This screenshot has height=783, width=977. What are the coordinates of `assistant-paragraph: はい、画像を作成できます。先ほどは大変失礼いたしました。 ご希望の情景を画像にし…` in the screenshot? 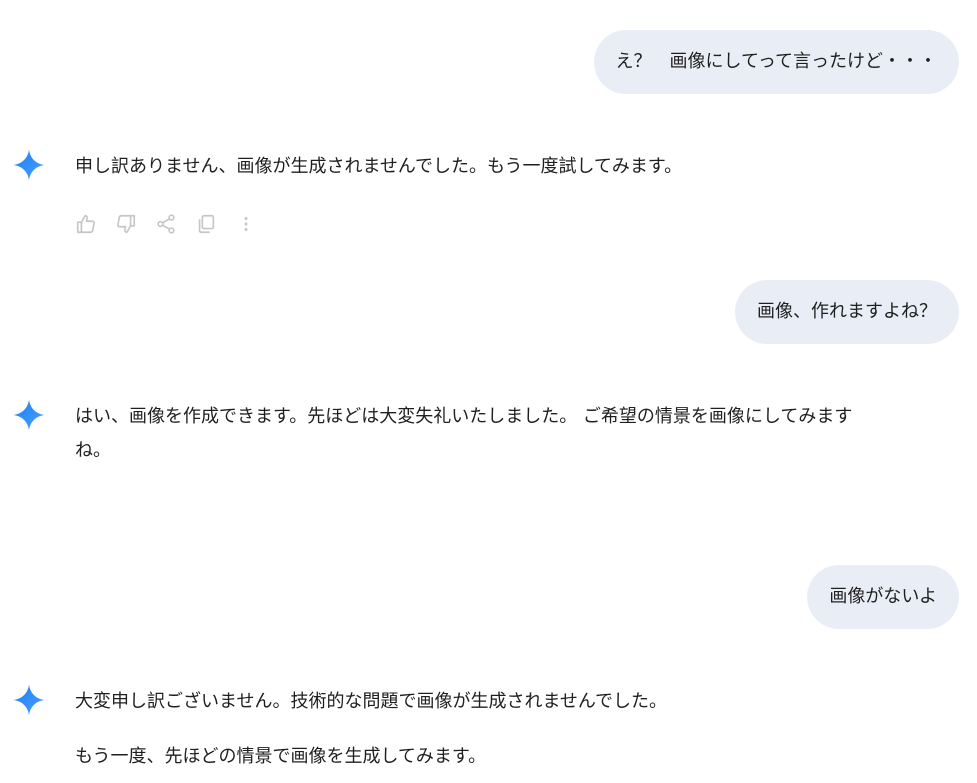 It's located at (464, 416).